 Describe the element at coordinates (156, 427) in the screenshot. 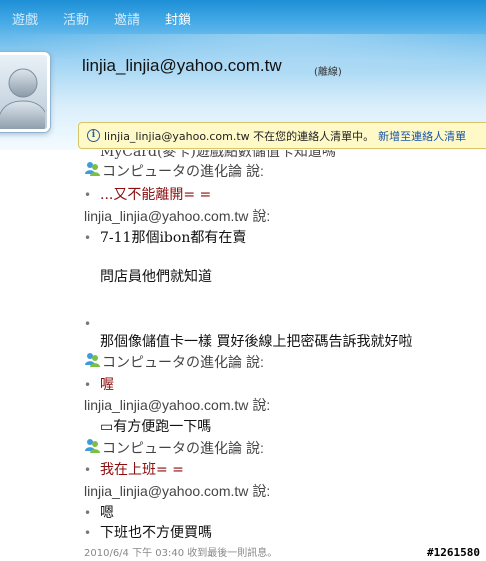

I see `chat-message: ▭有方便跑一下嗎` at that location.